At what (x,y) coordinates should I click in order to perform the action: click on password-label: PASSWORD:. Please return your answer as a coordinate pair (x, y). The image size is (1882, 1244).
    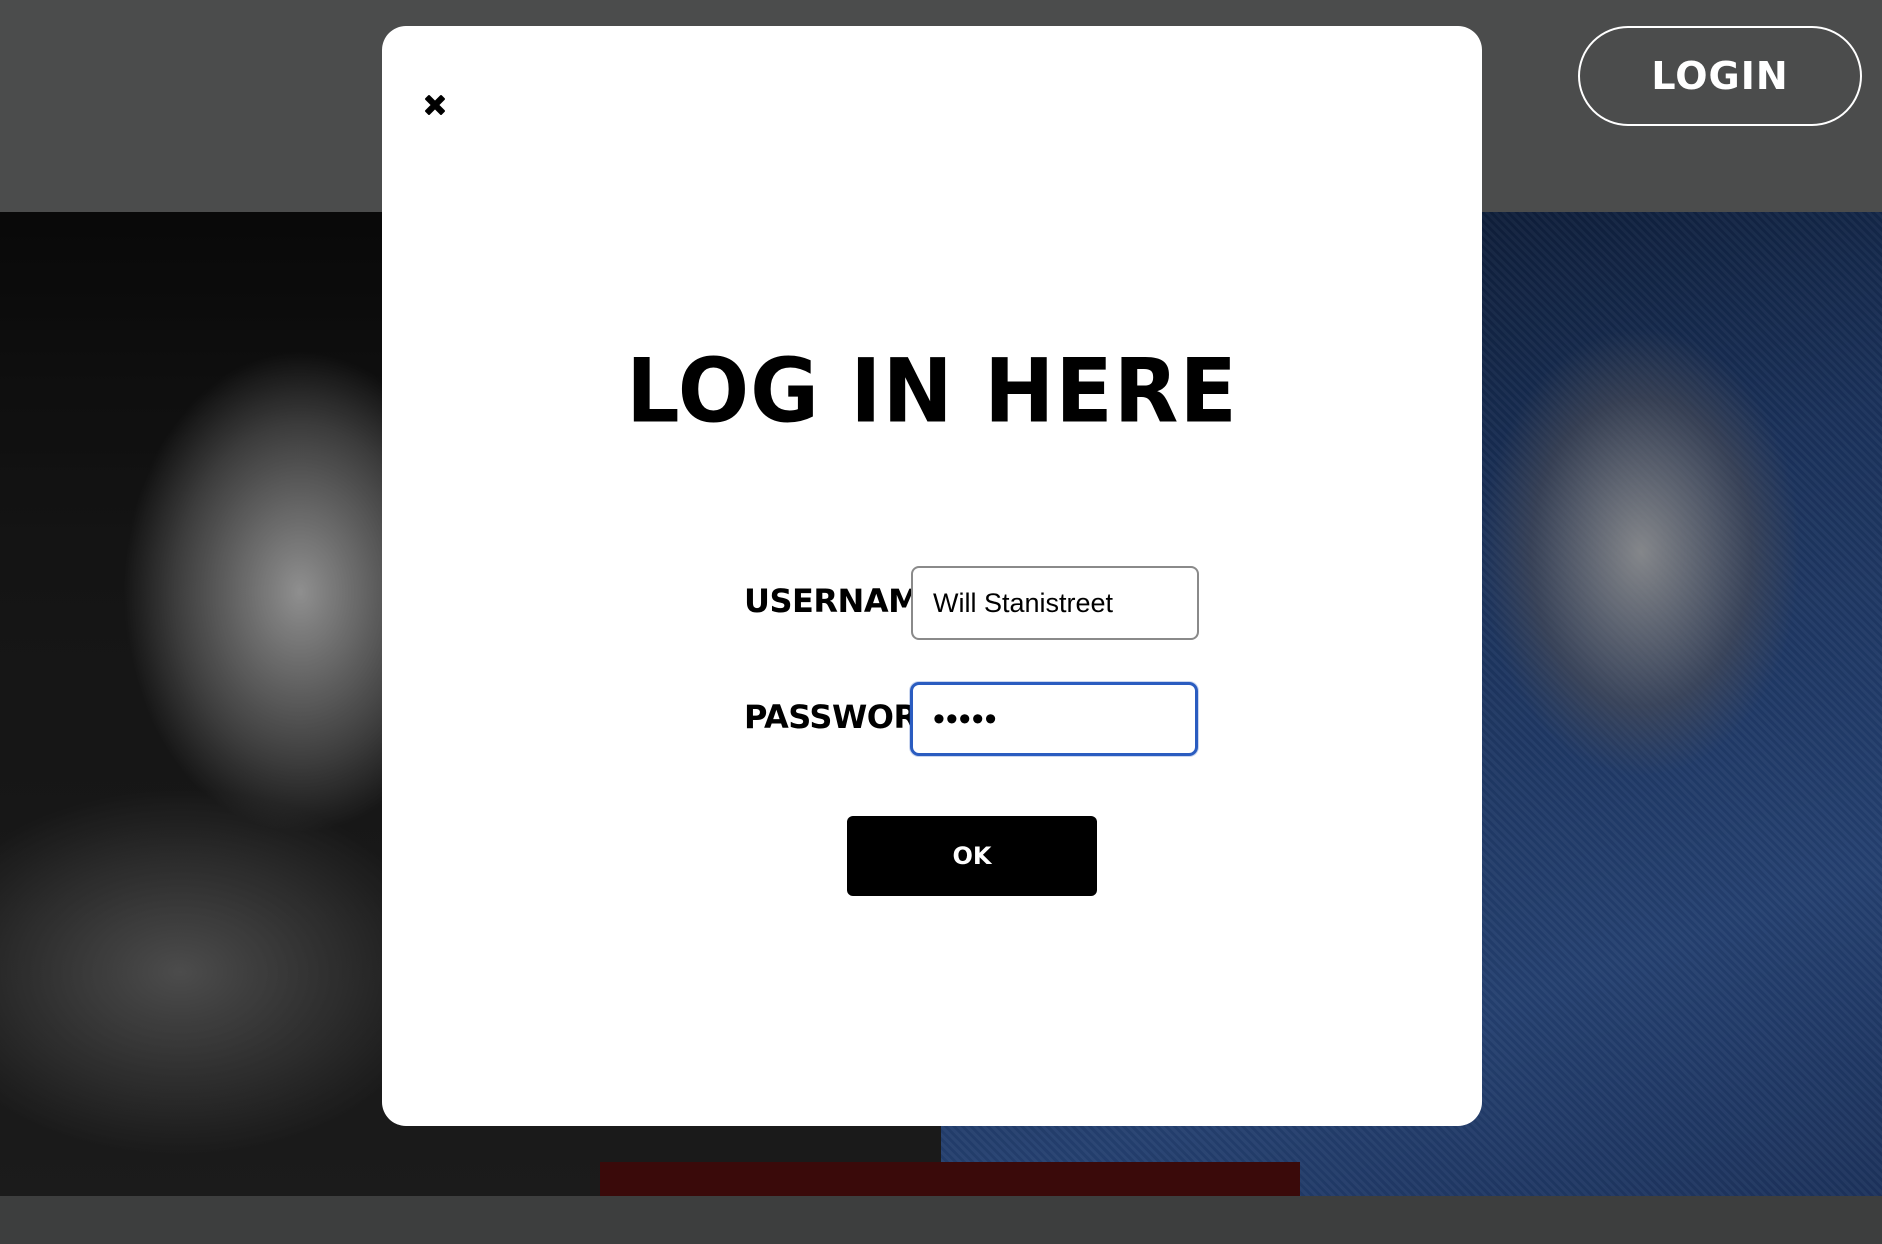
    Looking at the image, I should click on (850, 717).